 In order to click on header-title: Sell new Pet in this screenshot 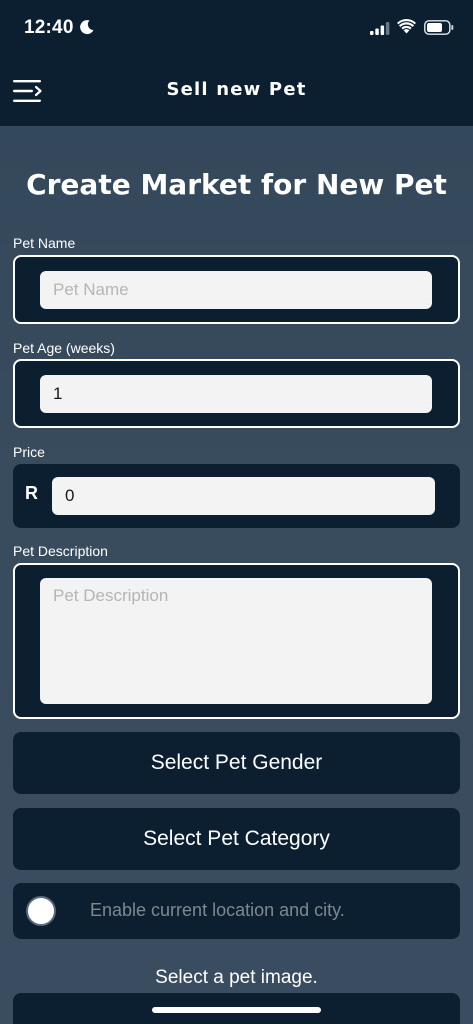, I will do `click(236, 89)`.